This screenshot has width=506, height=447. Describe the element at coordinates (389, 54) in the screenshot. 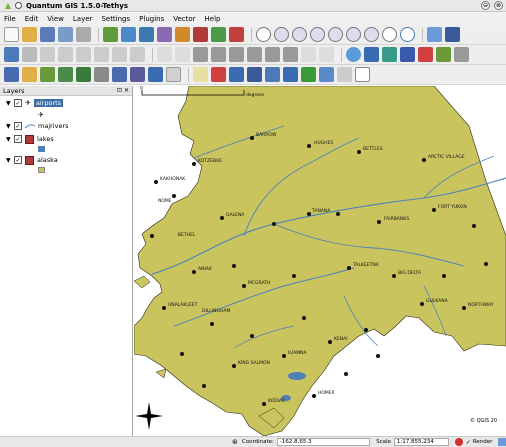

I see `grass-icon` at that location.